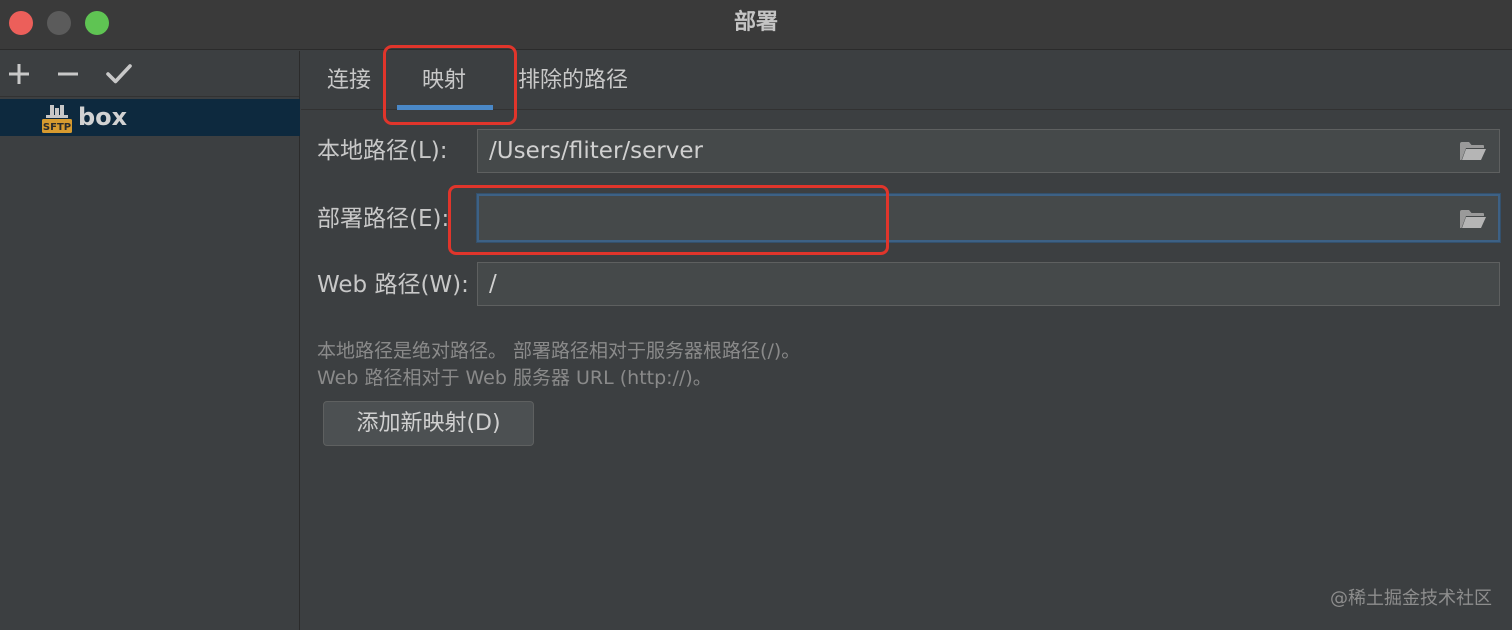  I want to click on title-bar: 部署, so click(756, 25).